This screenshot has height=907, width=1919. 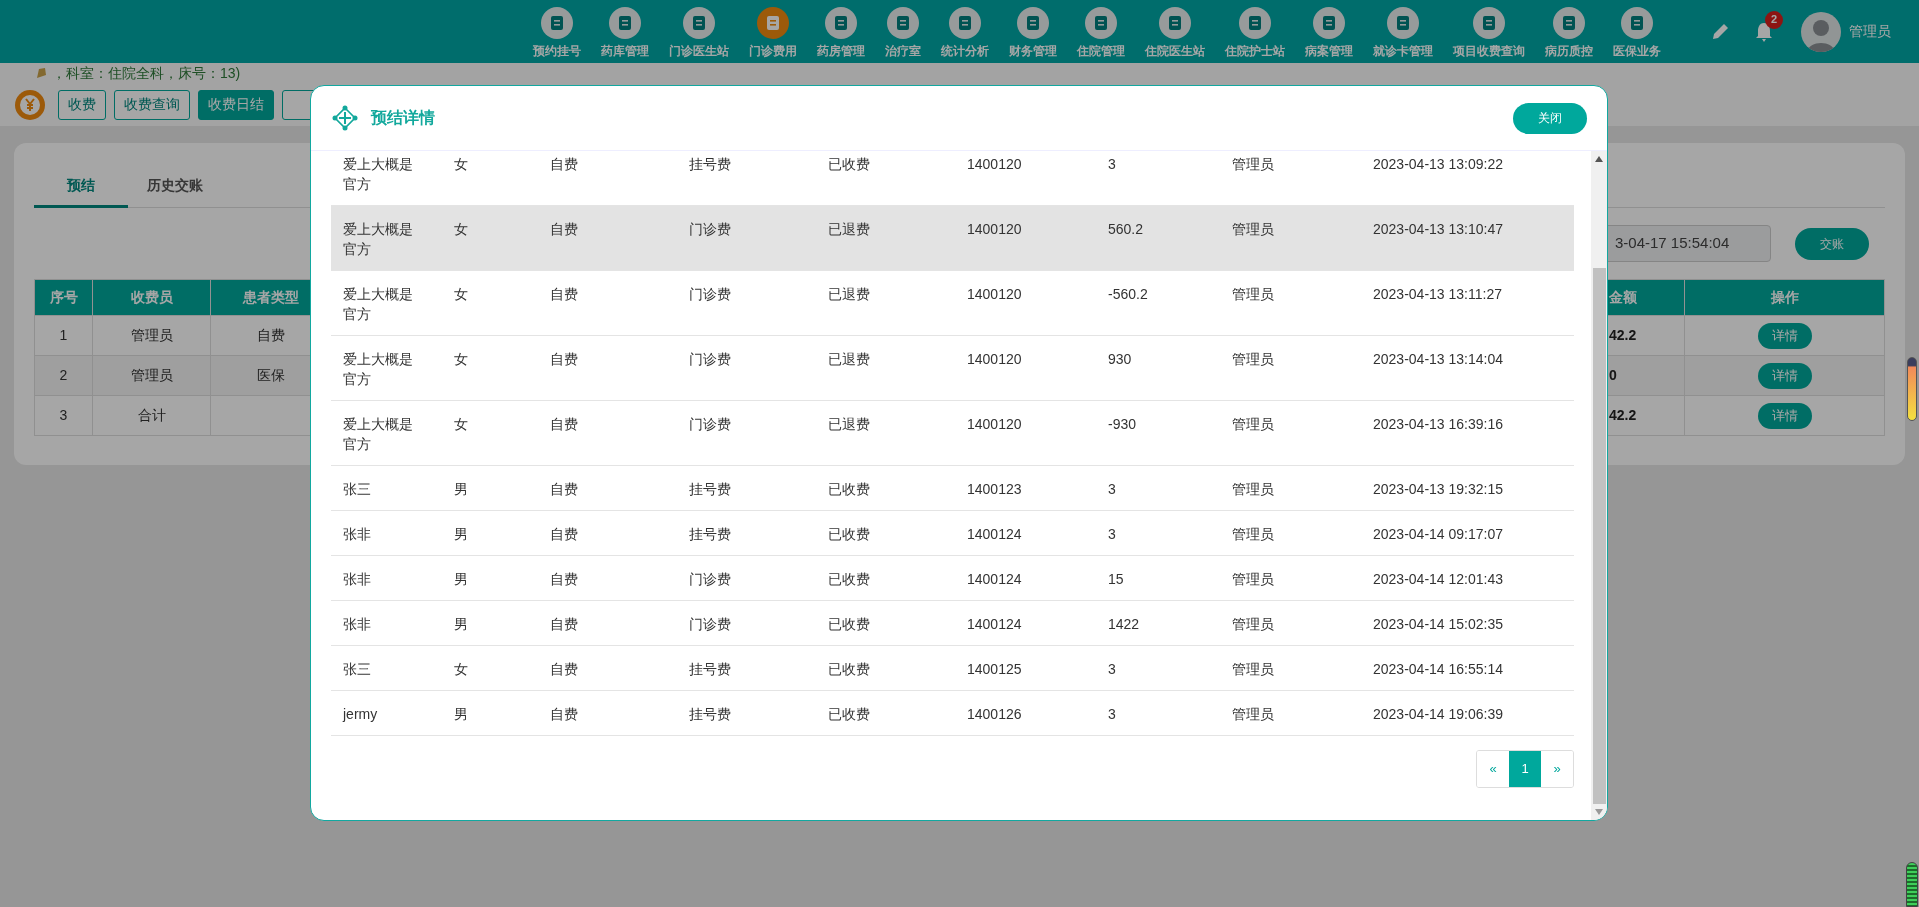 What do you see at coordinates (1438, 229) in the screenshot?
I see `table-cell-text: 2023-04-13 13:10:47` at bounding box center [1438, 229].